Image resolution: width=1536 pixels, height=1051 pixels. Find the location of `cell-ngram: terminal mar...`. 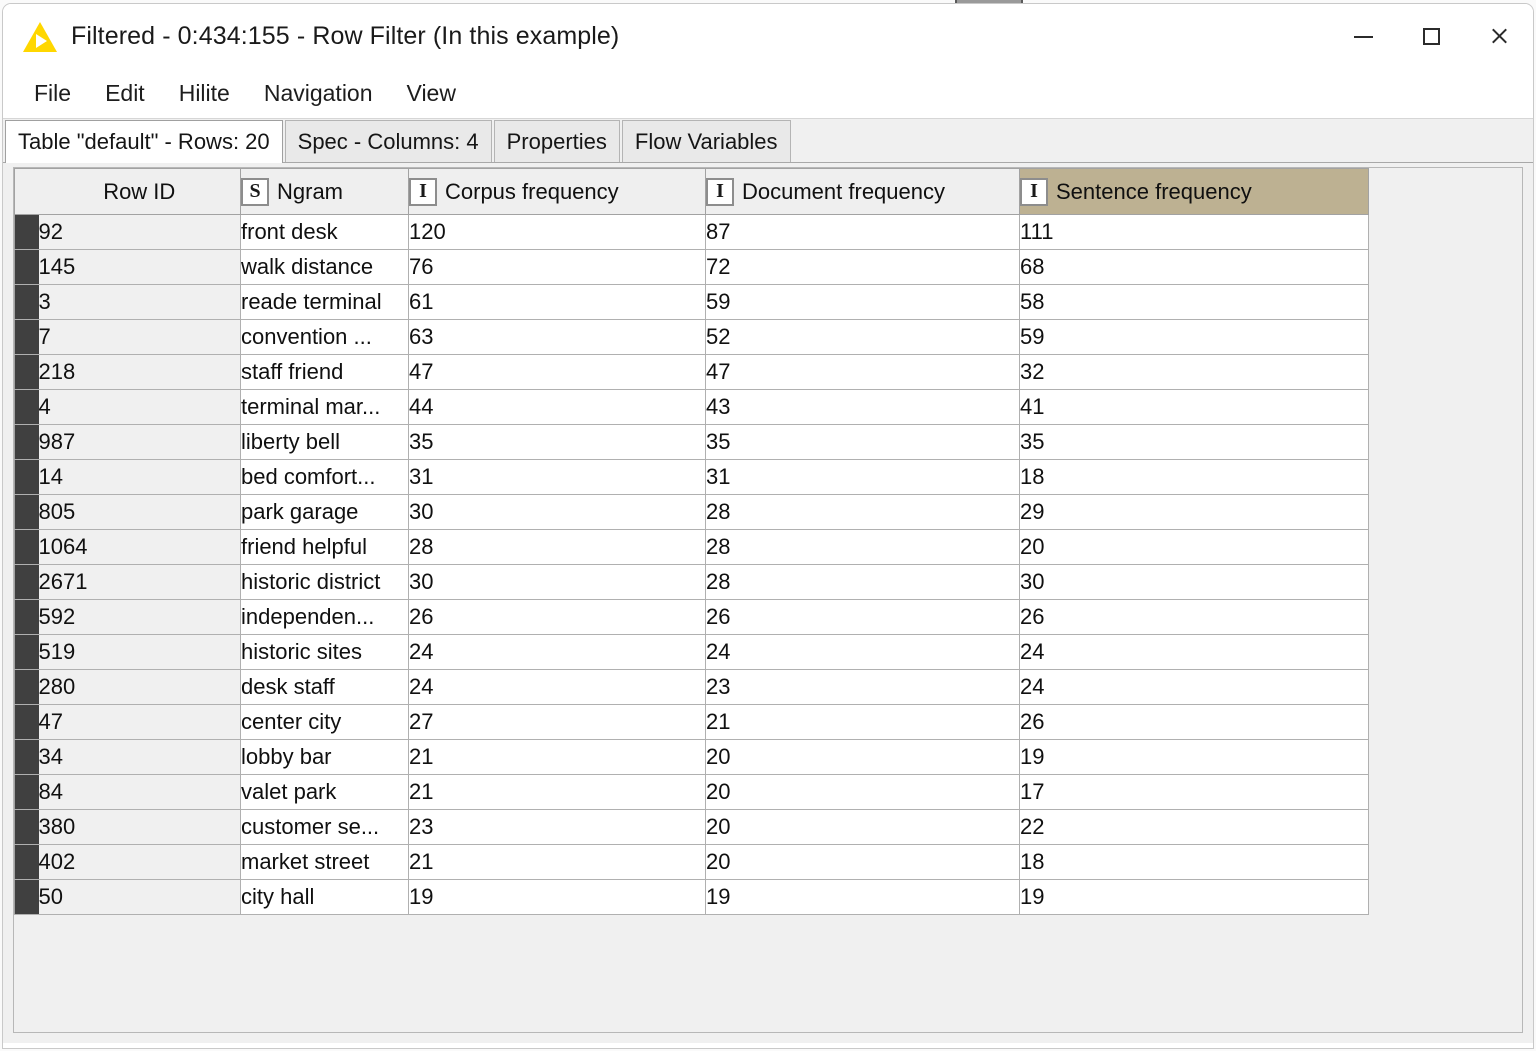

cell-ngram: terminal mar... is located at coordinates (324, 407).